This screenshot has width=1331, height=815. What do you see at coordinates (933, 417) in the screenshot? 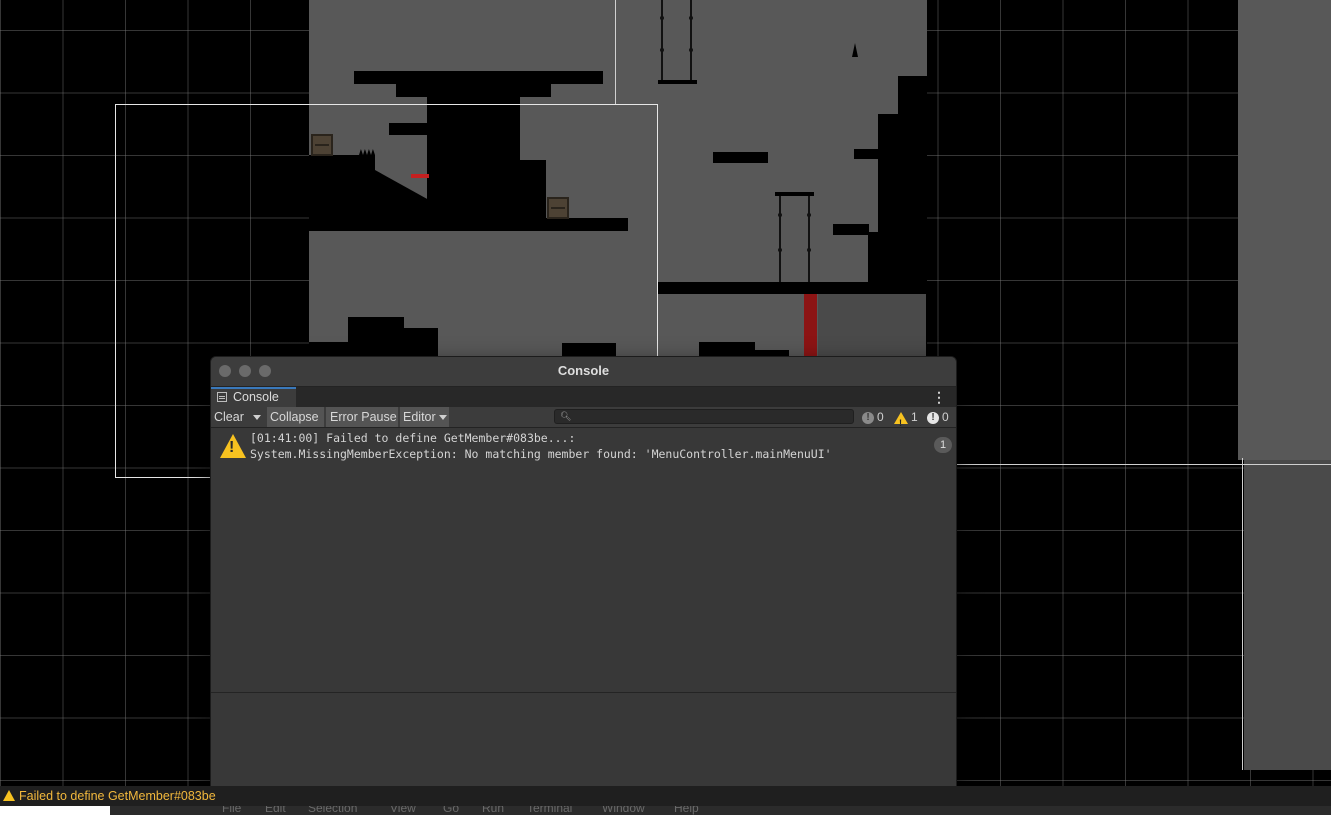
I see `error-icon: !` at bounding box center [933, 417].